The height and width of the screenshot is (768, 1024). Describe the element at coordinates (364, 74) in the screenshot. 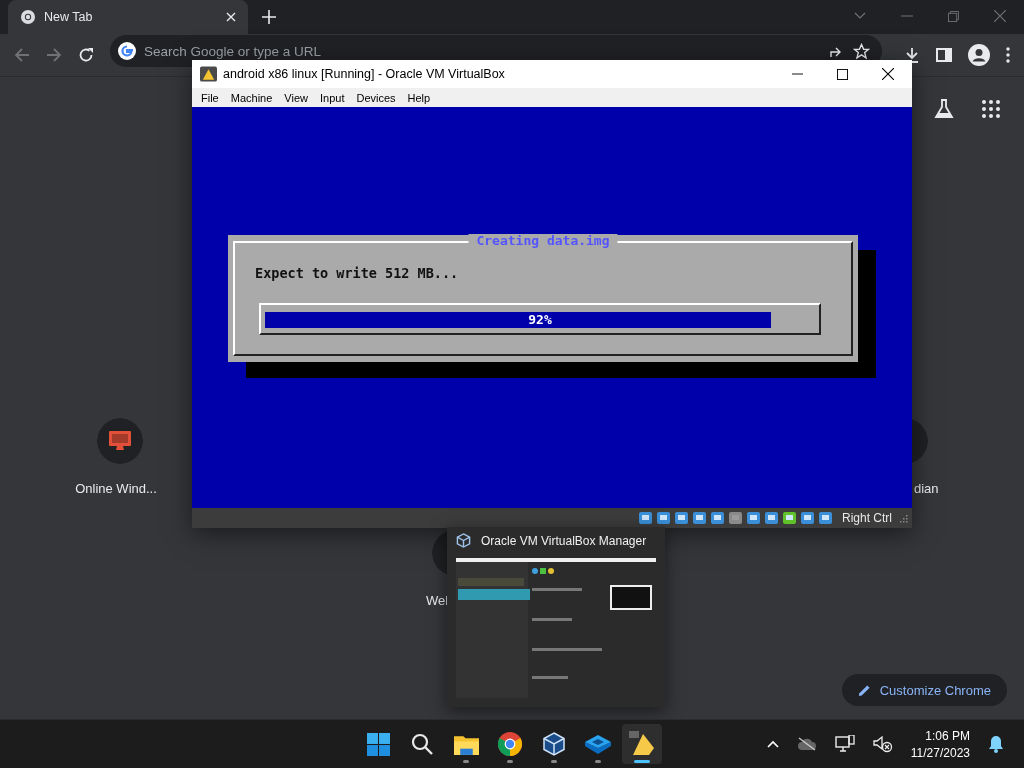

I see `window-title: android x86 linux [Running] - Oracle VM VirtualBox` at that location.